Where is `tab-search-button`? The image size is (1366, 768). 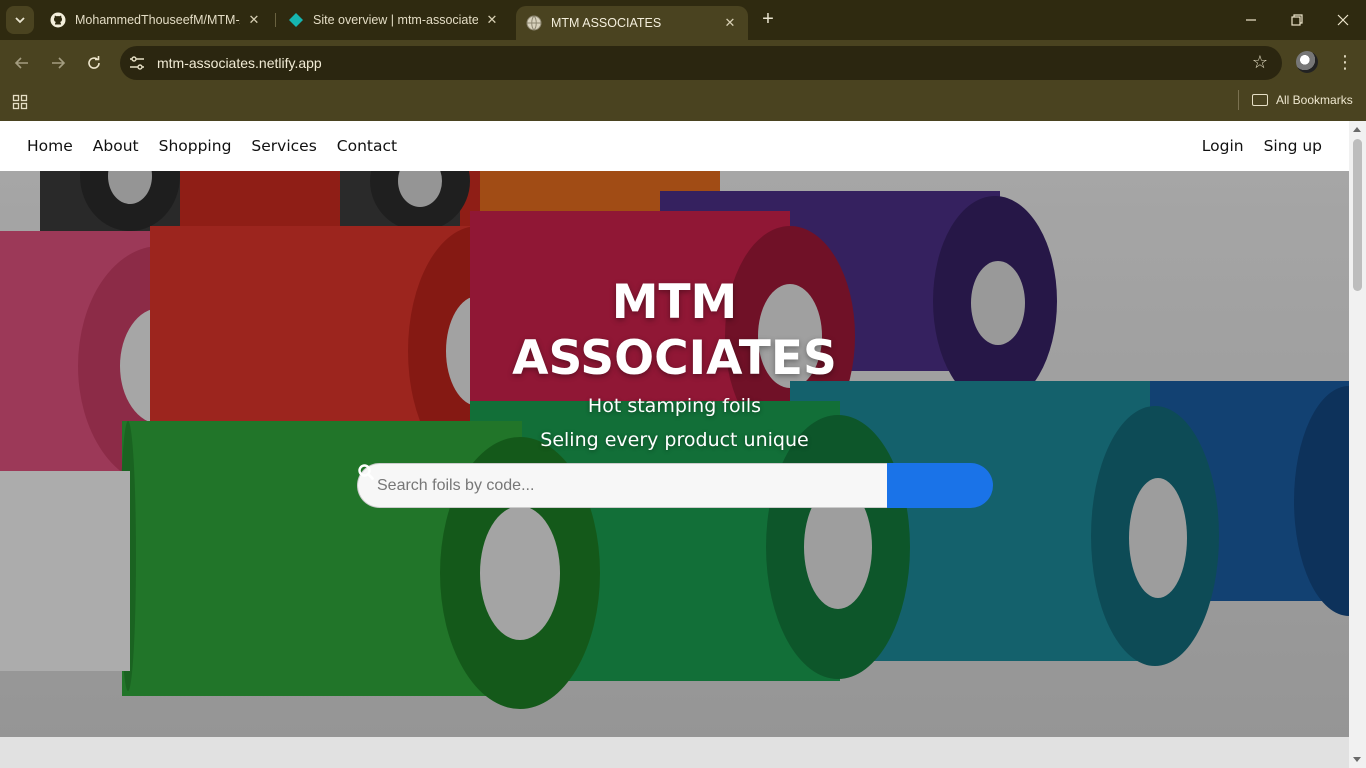 tab-search-button is located at coordinates (20, 20).